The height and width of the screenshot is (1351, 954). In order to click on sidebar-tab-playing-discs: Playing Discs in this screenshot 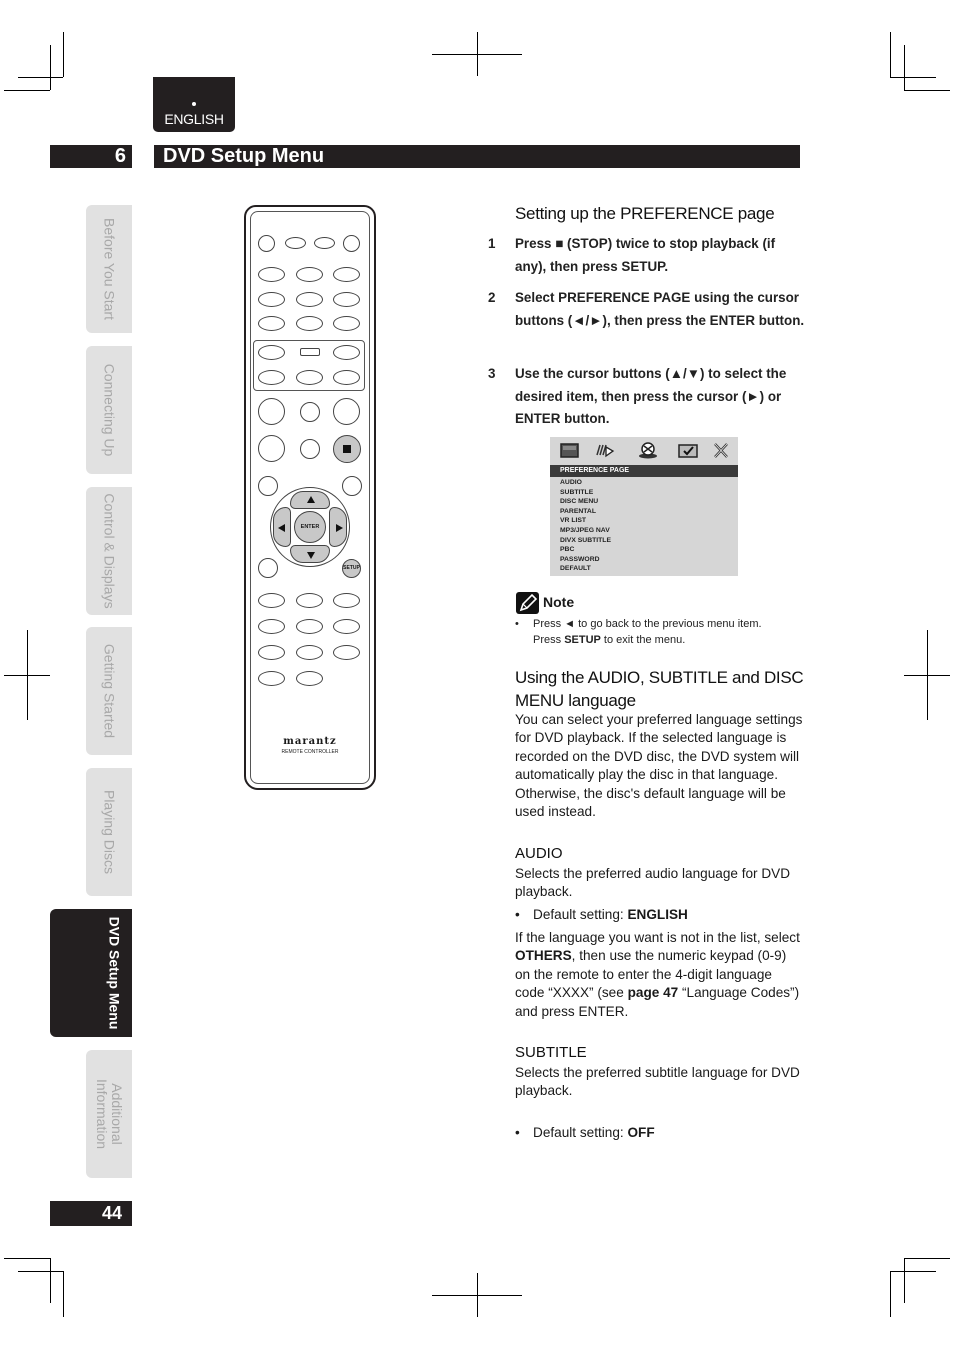, I will do `click(109, 832)`.